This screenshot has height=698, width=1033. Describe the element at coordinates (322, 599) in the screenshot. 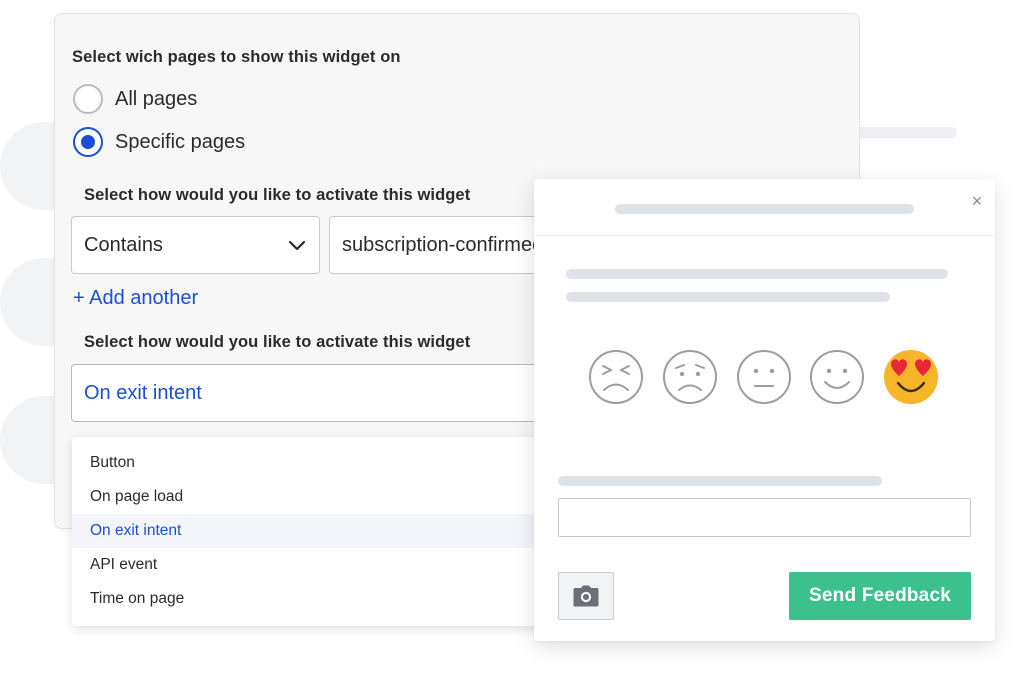

I see `dropdown-option-time-on-page: Time on page` at that location.